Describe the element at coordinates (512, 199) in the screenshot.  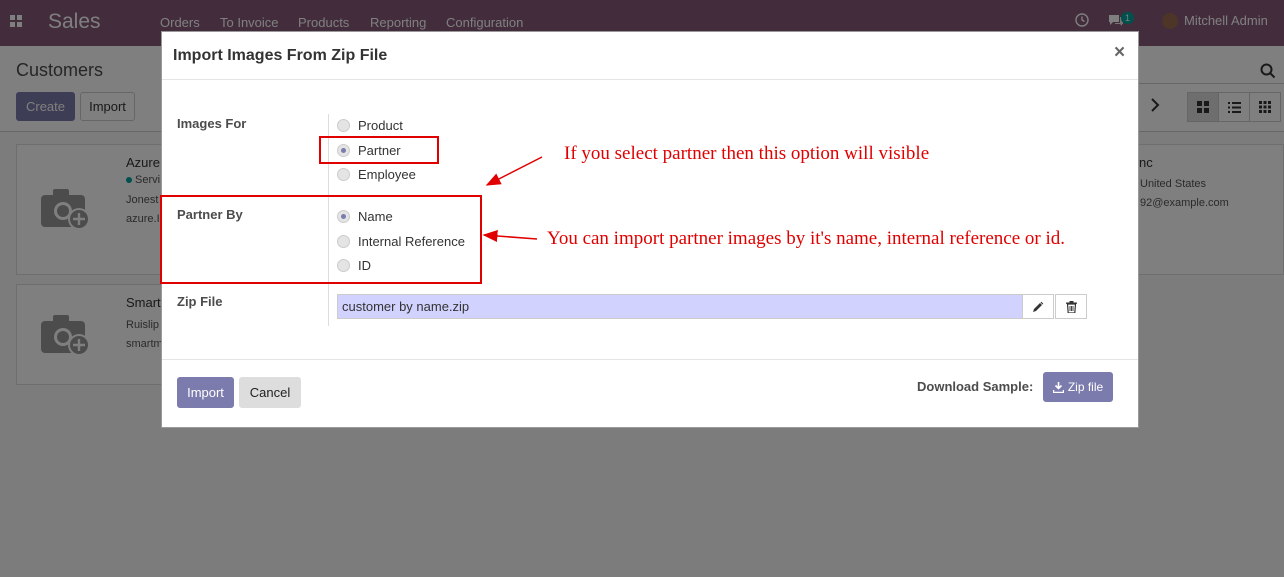
I see `annotation-arrows` at that location.